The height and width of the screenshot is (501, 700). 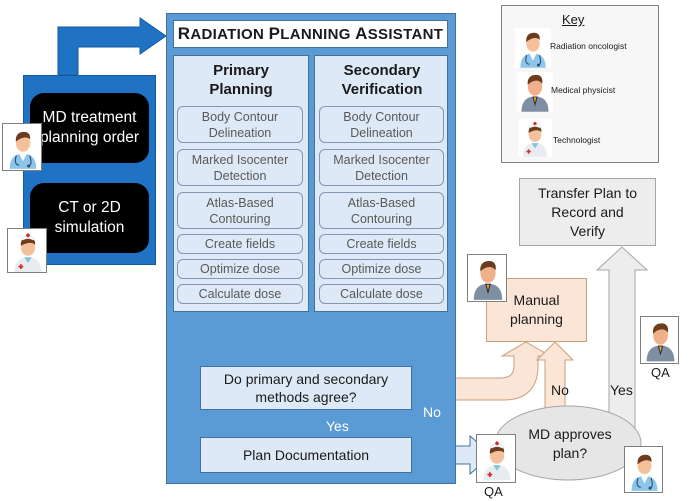 I want to click on key-label-oncologist: Radiation oncologist, so click(x=588, y=46).